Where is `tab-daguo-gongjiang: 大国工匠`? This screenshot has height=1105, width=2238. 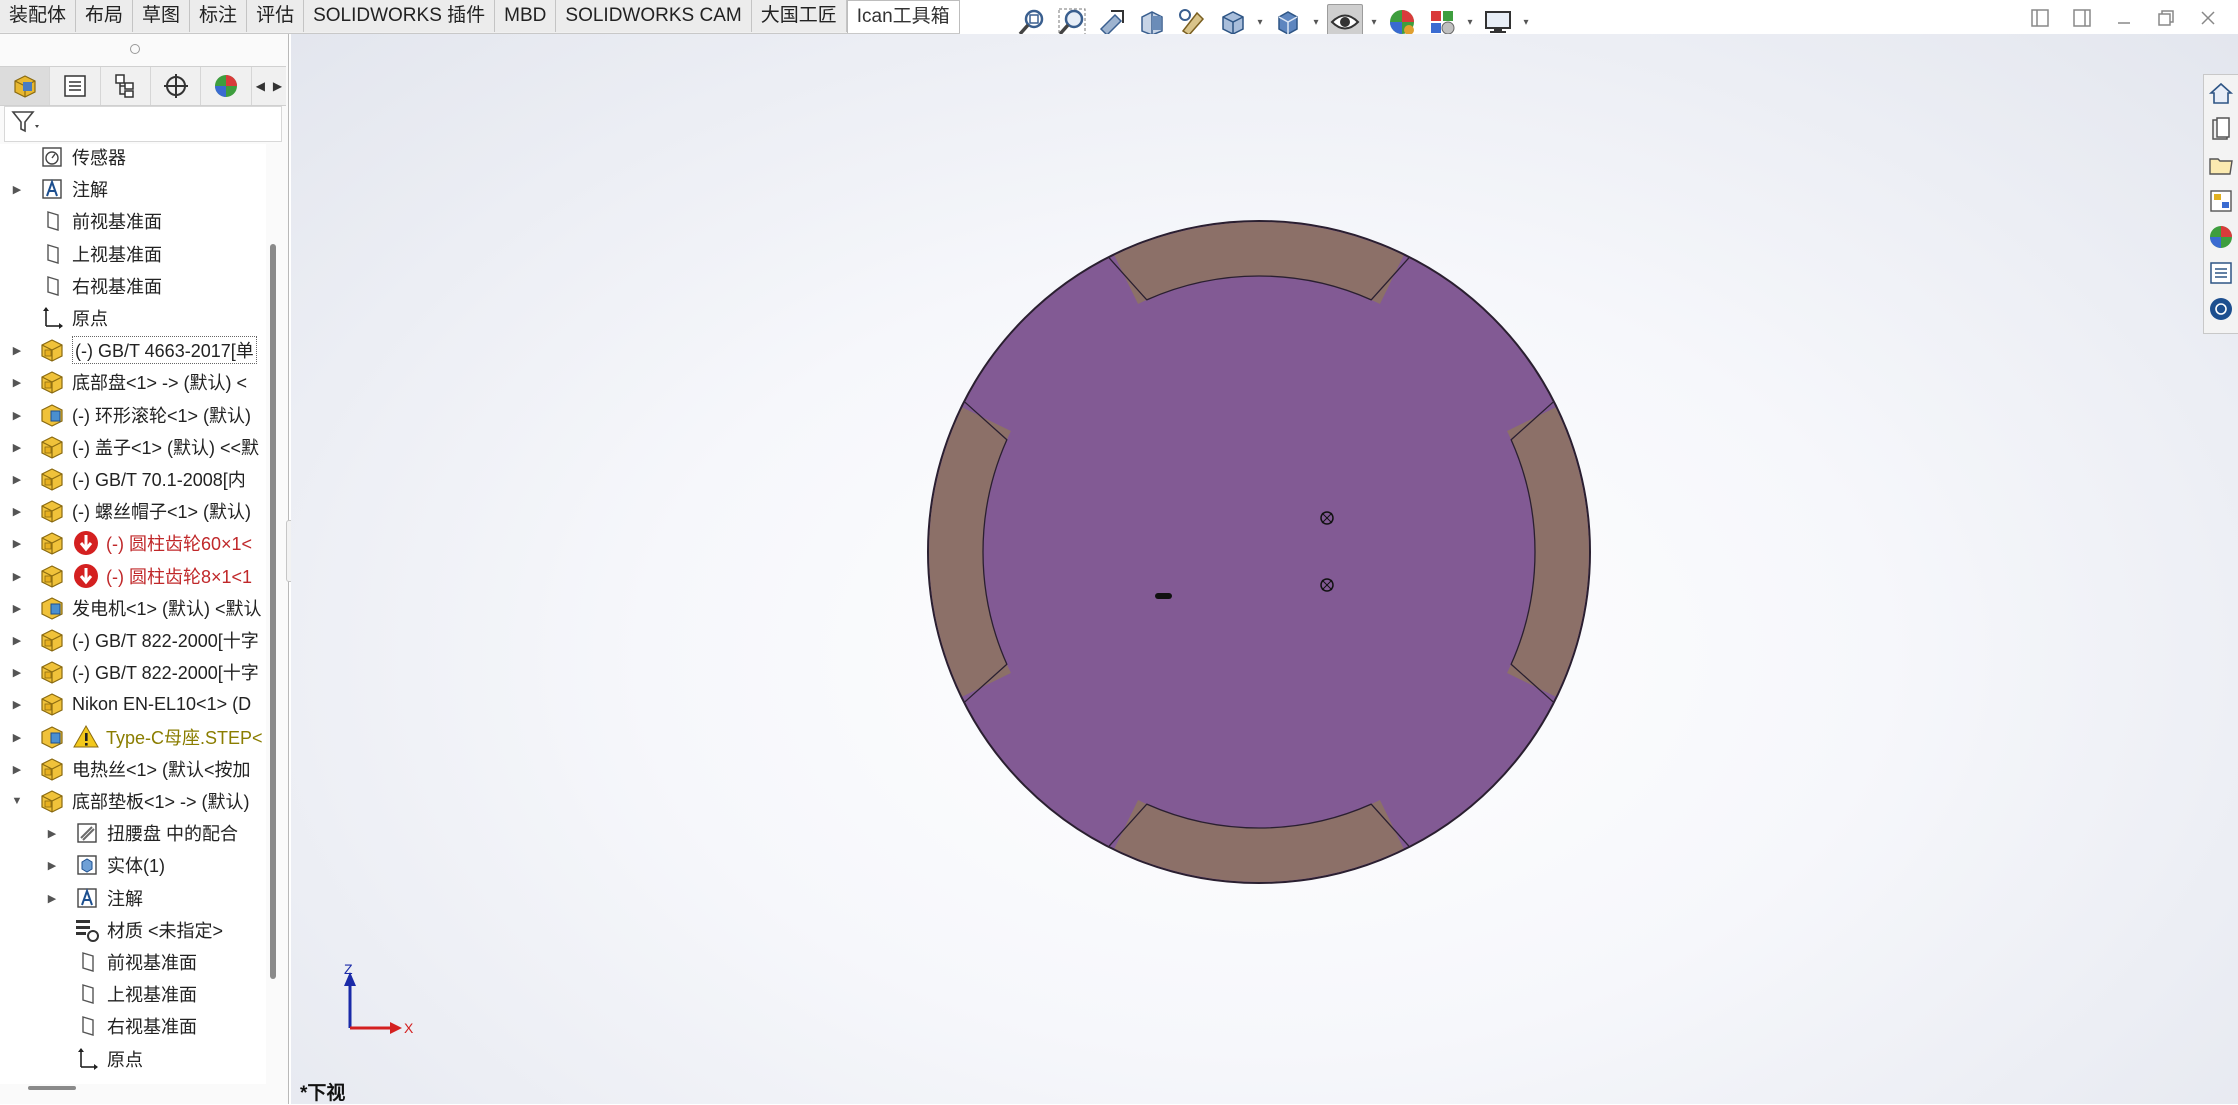 tab-daguo-gongjiang: 大国工匠 is located at coordinates (799, 16).